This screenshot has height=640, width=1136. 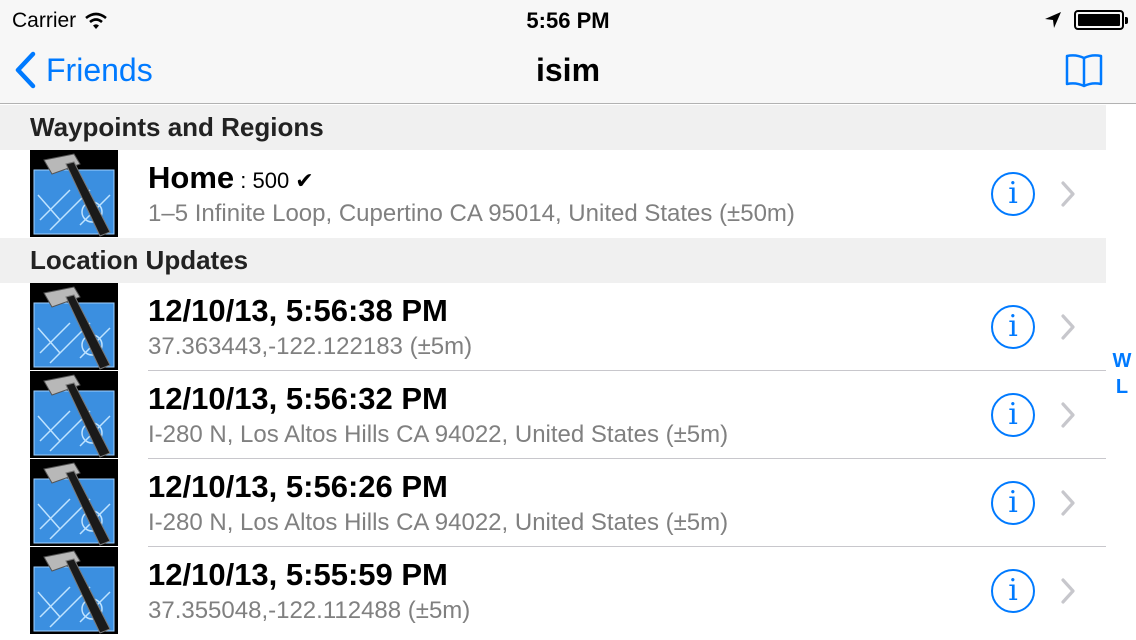 I want to click on row-title-text: 12/10/13, 5:55:59 PM, so click(x=298, y=574).